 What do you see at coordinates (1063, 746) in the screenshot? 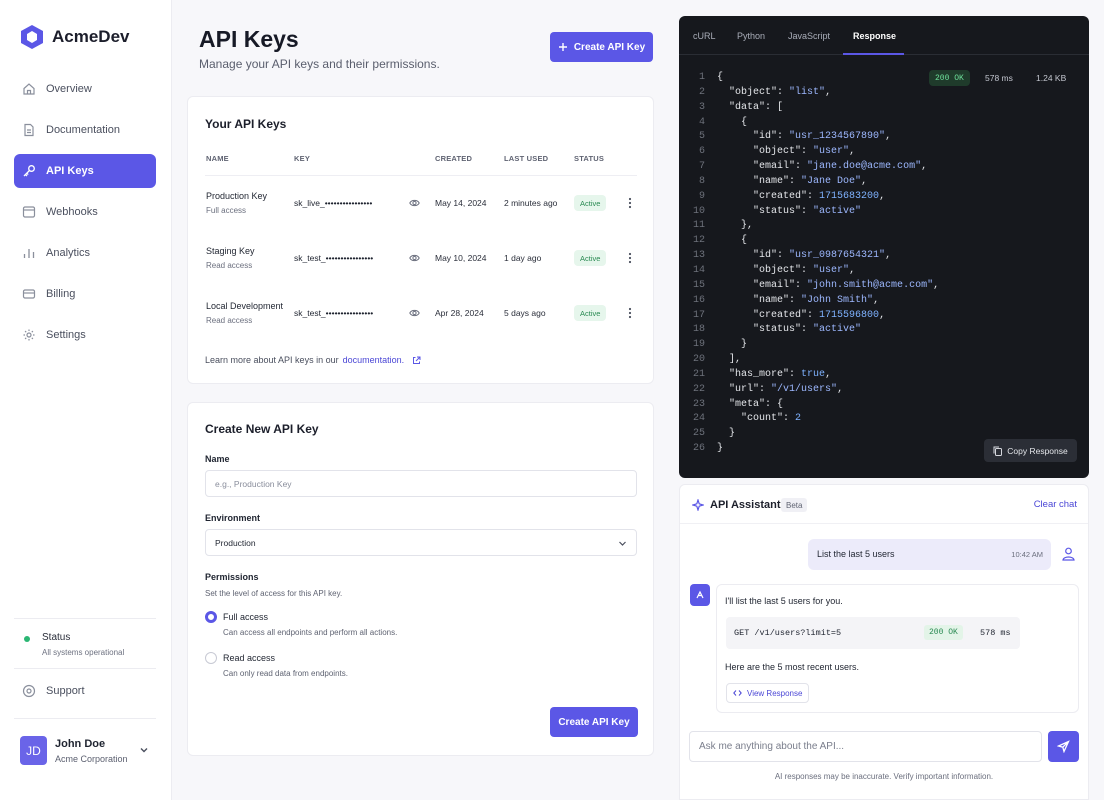
I see `send-message-button` at bounding box center [1063, 746].